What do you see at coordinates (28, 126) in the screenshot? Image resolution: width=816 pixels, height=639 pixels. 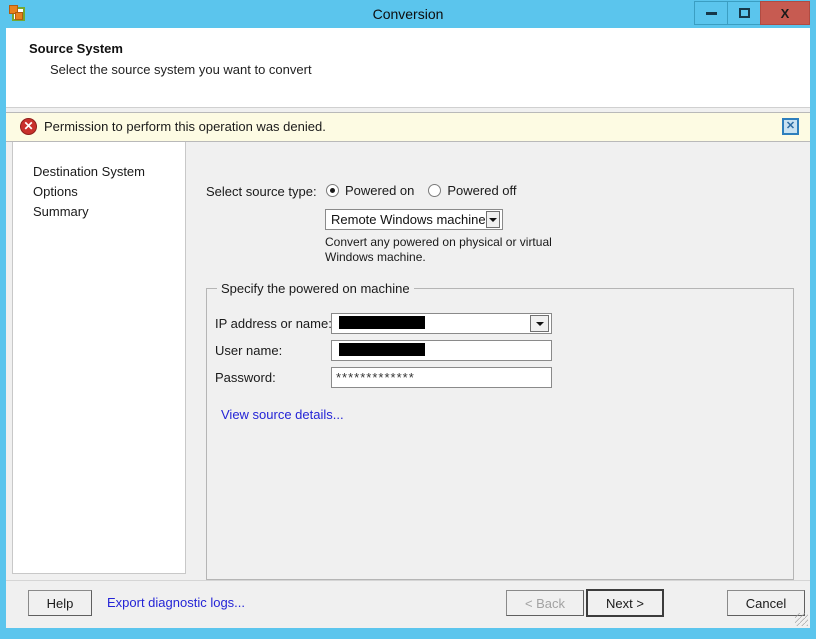 I see `error-circle-icon: ✕` at bounding box center [28, 126].